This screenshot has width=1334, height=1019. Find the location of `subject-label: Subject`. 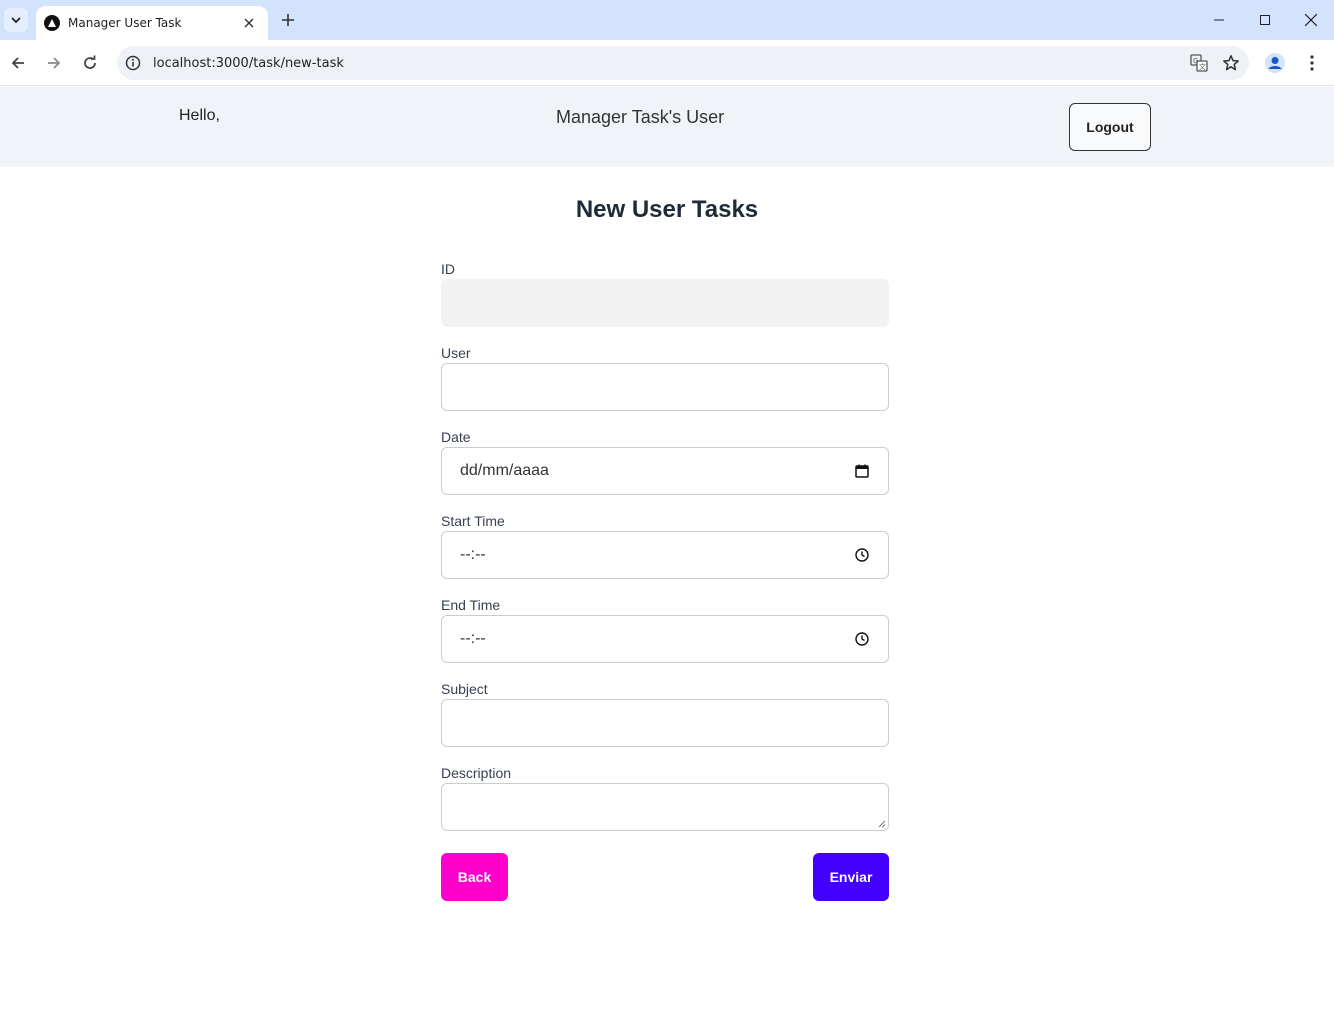

subject-label: Subject is located at coordinates (464, 689).